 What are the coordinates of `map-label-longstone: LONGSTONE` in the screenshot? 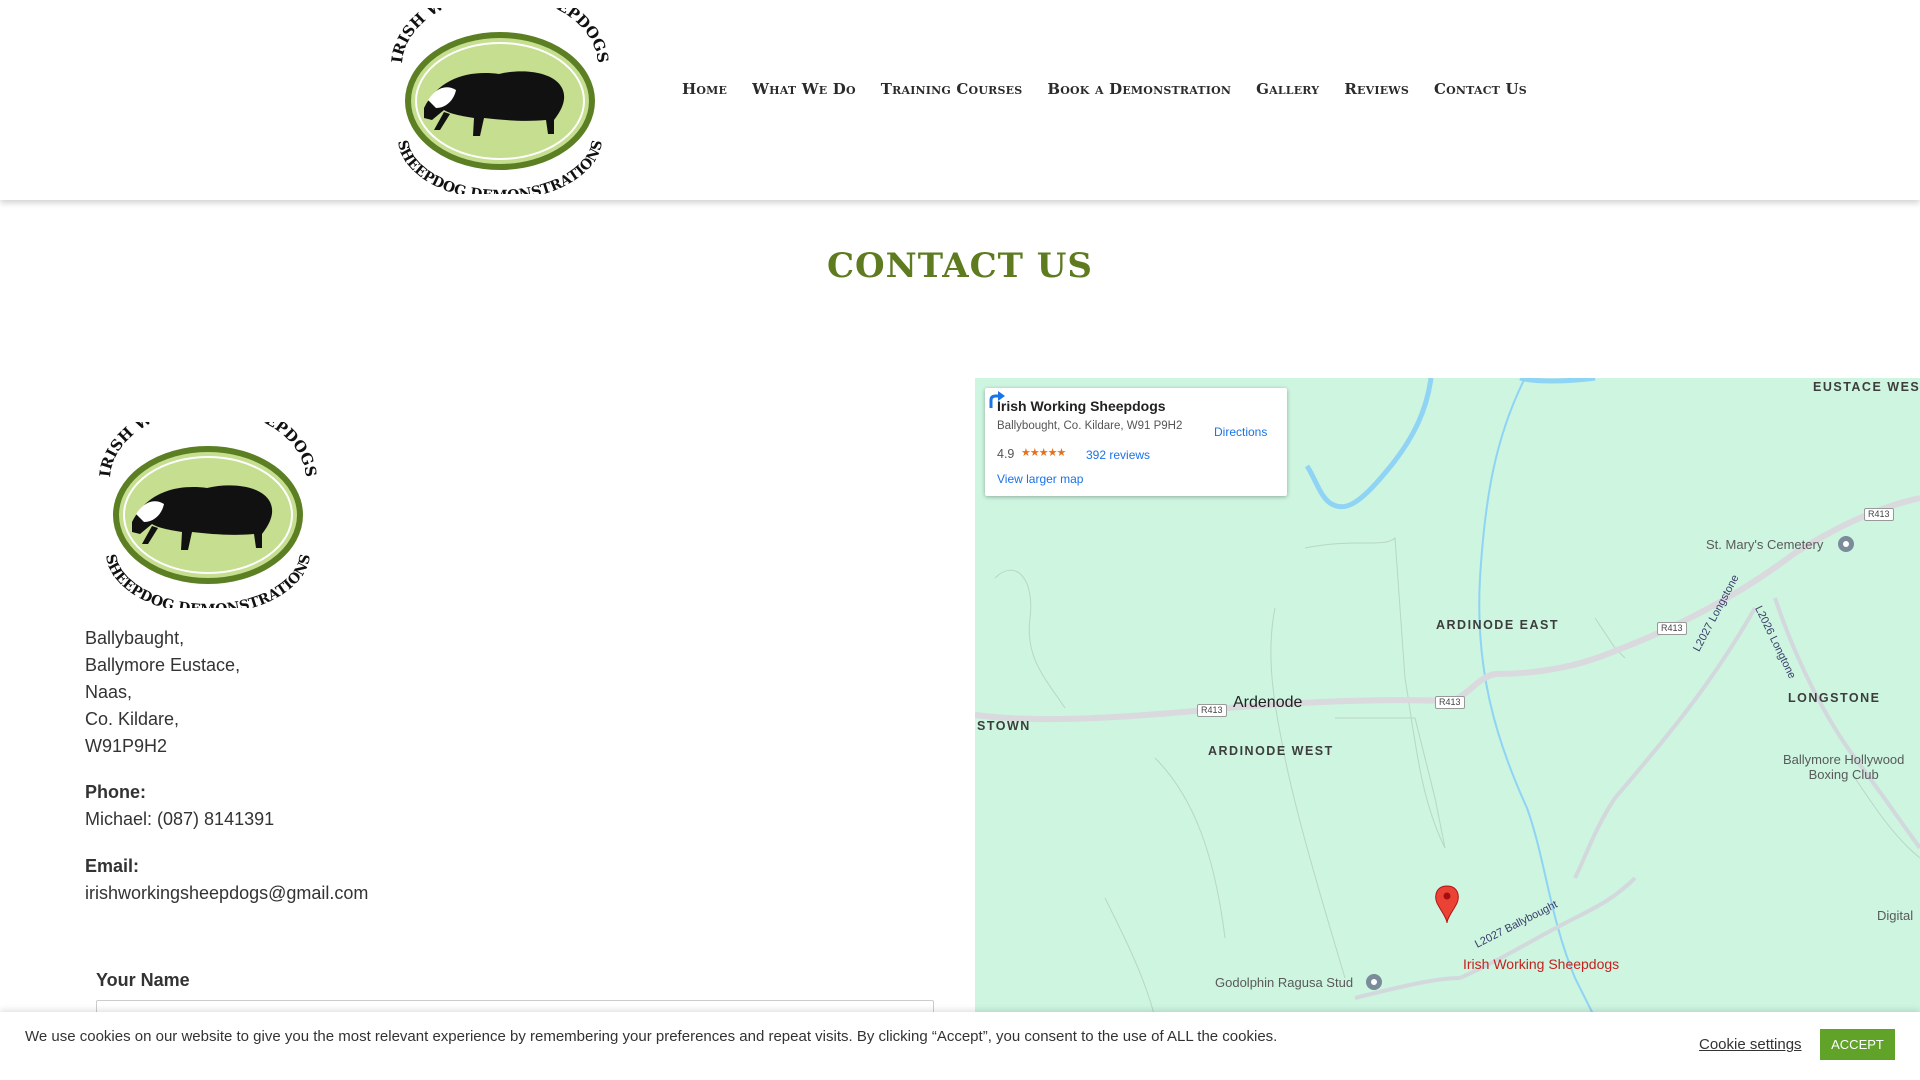 It's located at (1834, 698).